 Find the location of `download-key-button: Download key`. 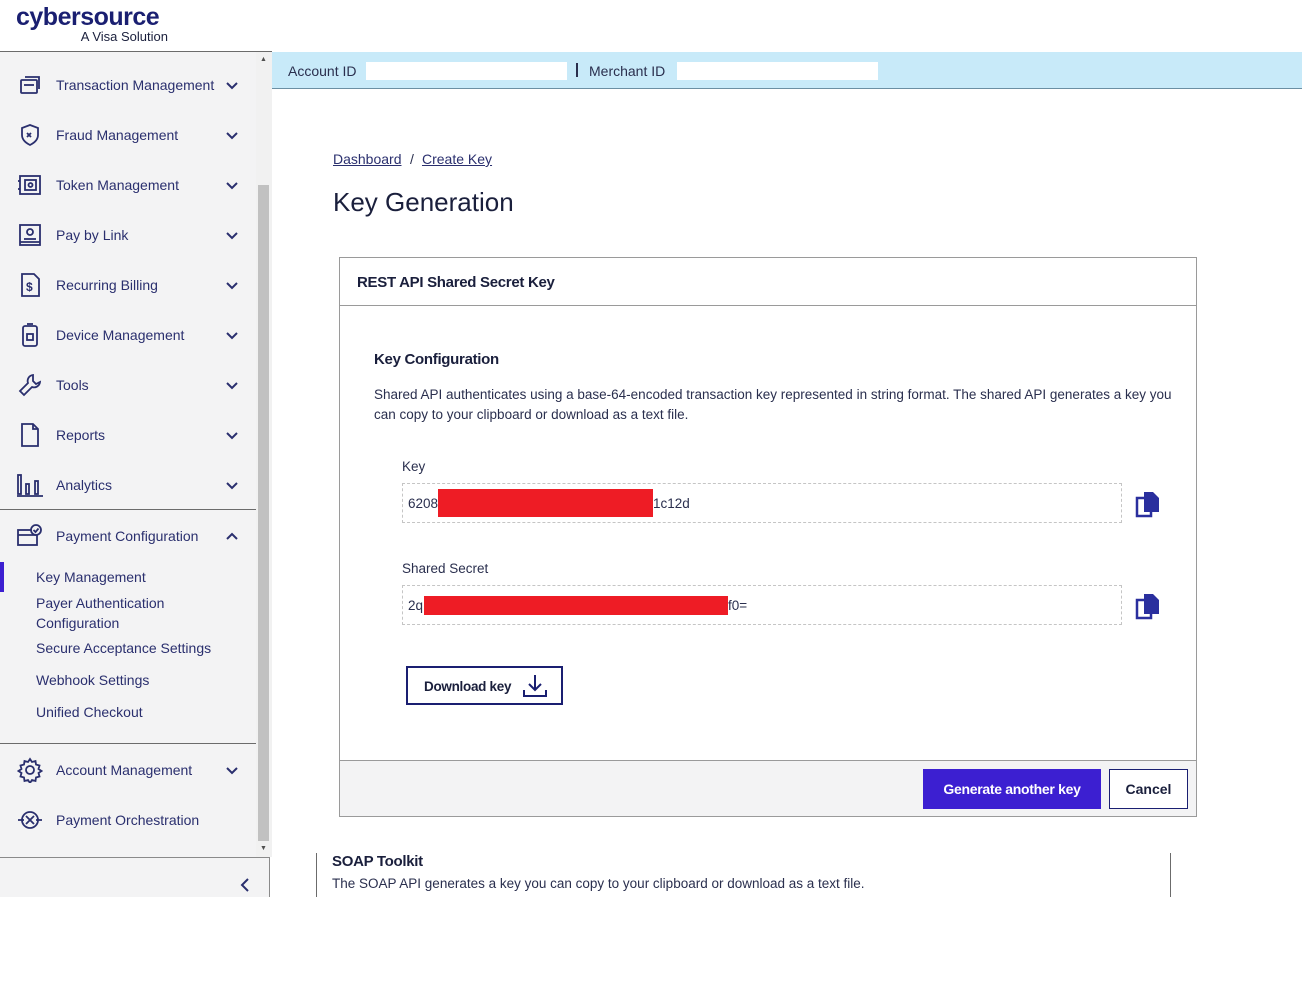

download-key-button: Download key is located at coordinates (484, 685).